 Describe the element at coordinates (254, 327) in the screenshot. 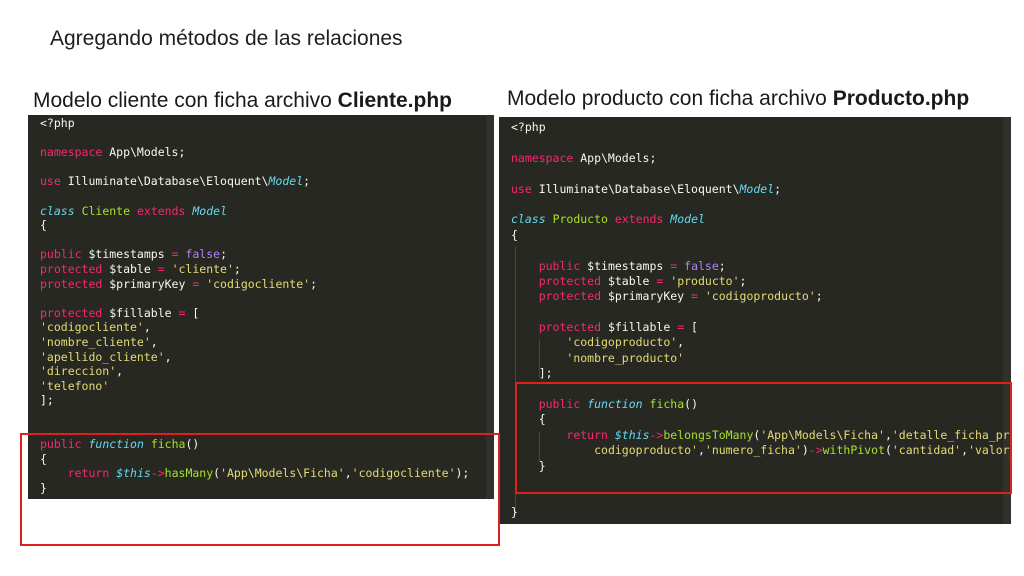

I see `code-line: 'codigocliente',` at that location.